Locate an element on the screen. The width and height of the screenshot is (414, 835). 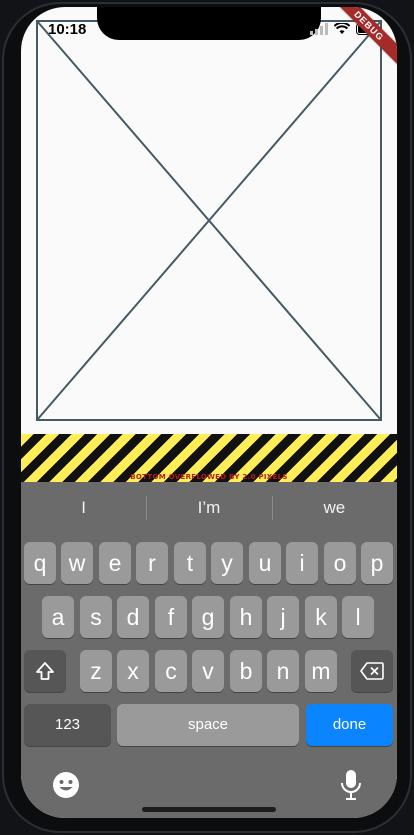
signal-icon is located at coordinates (319, 29).